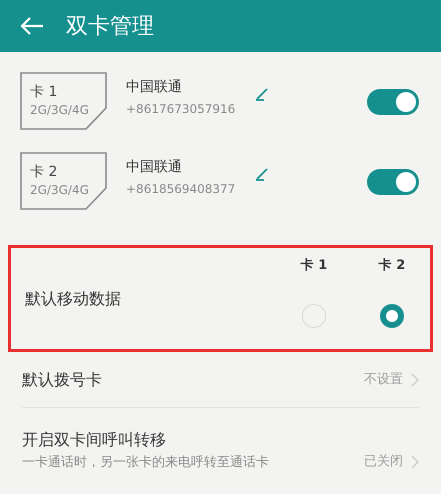  Describe the element at coordinates (94, 440) in the screenshot. I see `setting-title: 开启双卡间呼叫转移` at that location.